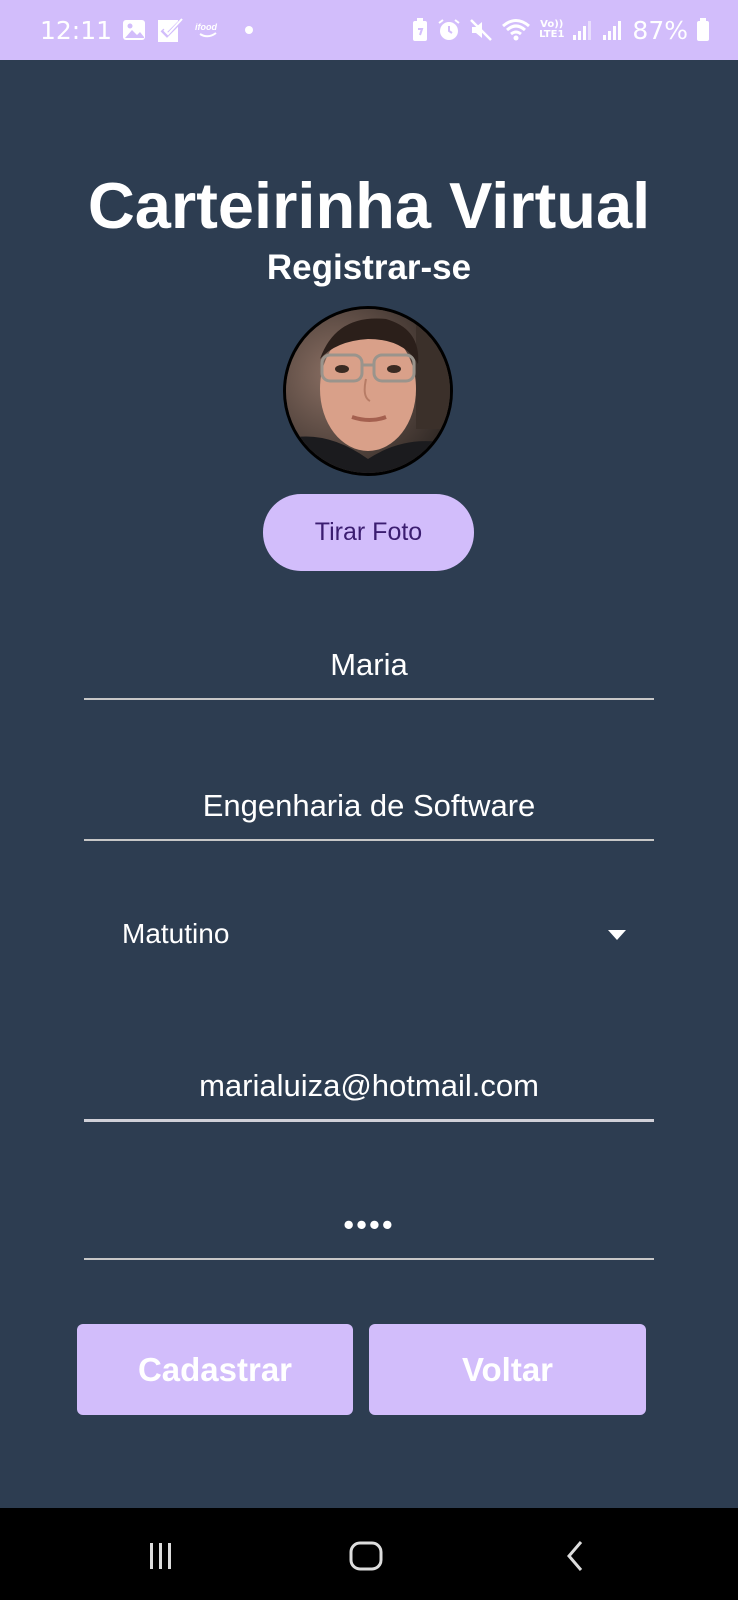 Image resolution: width=738 pixels, height=1600 pixels. What do you see at coordinates (368, 532) in the screenshot?
I see `take-photo-button: Tirar Foto` at bounding box center [368, 532].